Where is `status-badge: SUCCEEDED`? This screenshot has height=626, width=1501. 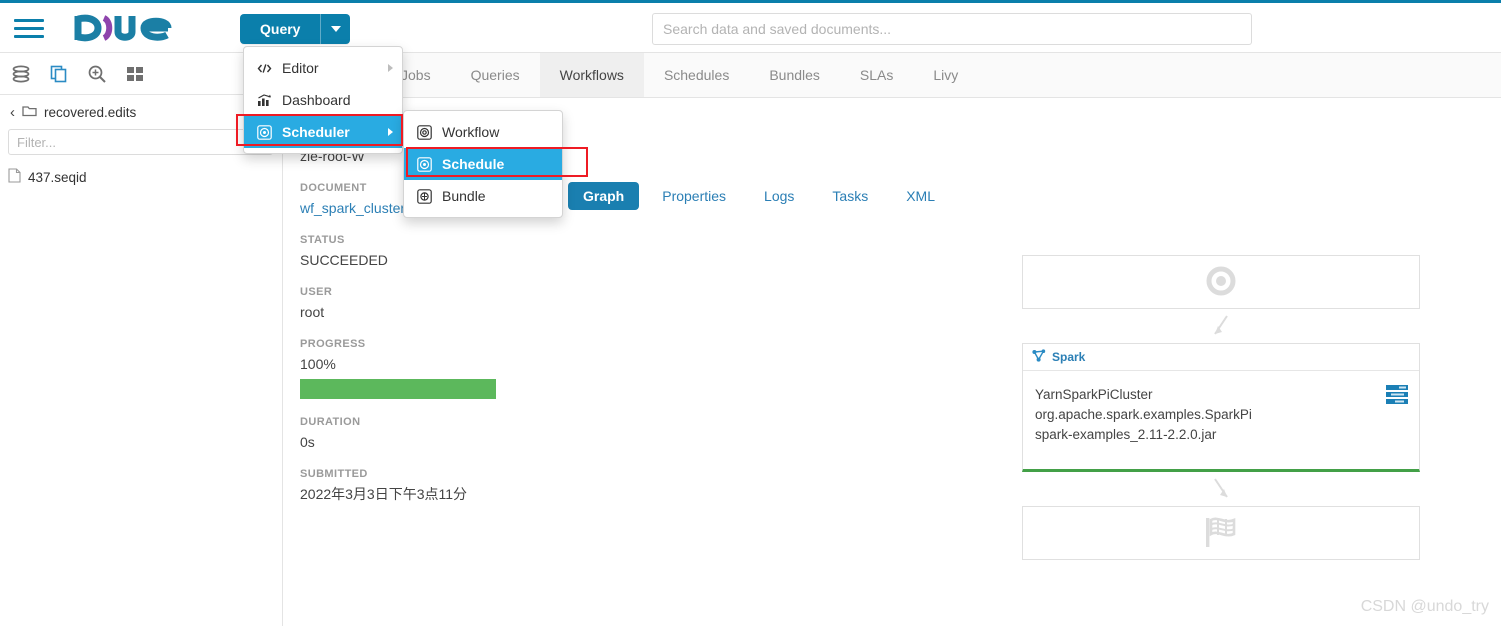 status-badge: SUCCEEDED is located at coordinates (344, 260).